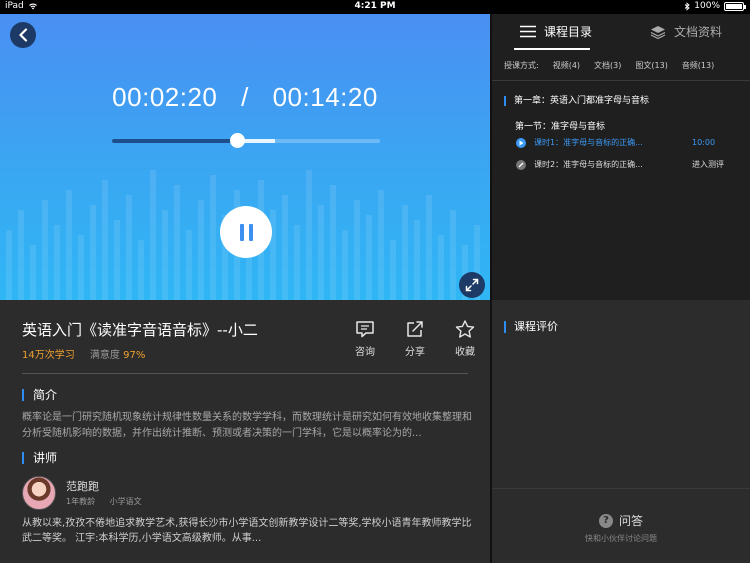 The width and height of the screenshot is (750, 563). Describe the element at coordinates (365, 339) in the screenshot. I see `consult-button: 咨询` at that location.